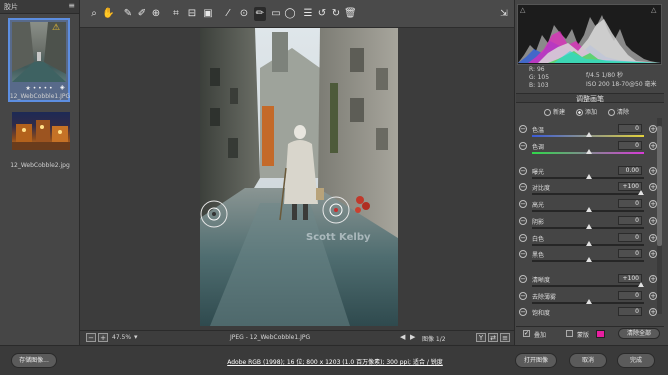 This screenshot has width=668, height=375. I want to click on slider-whites: − 白色 0 +, so click(587, 241).